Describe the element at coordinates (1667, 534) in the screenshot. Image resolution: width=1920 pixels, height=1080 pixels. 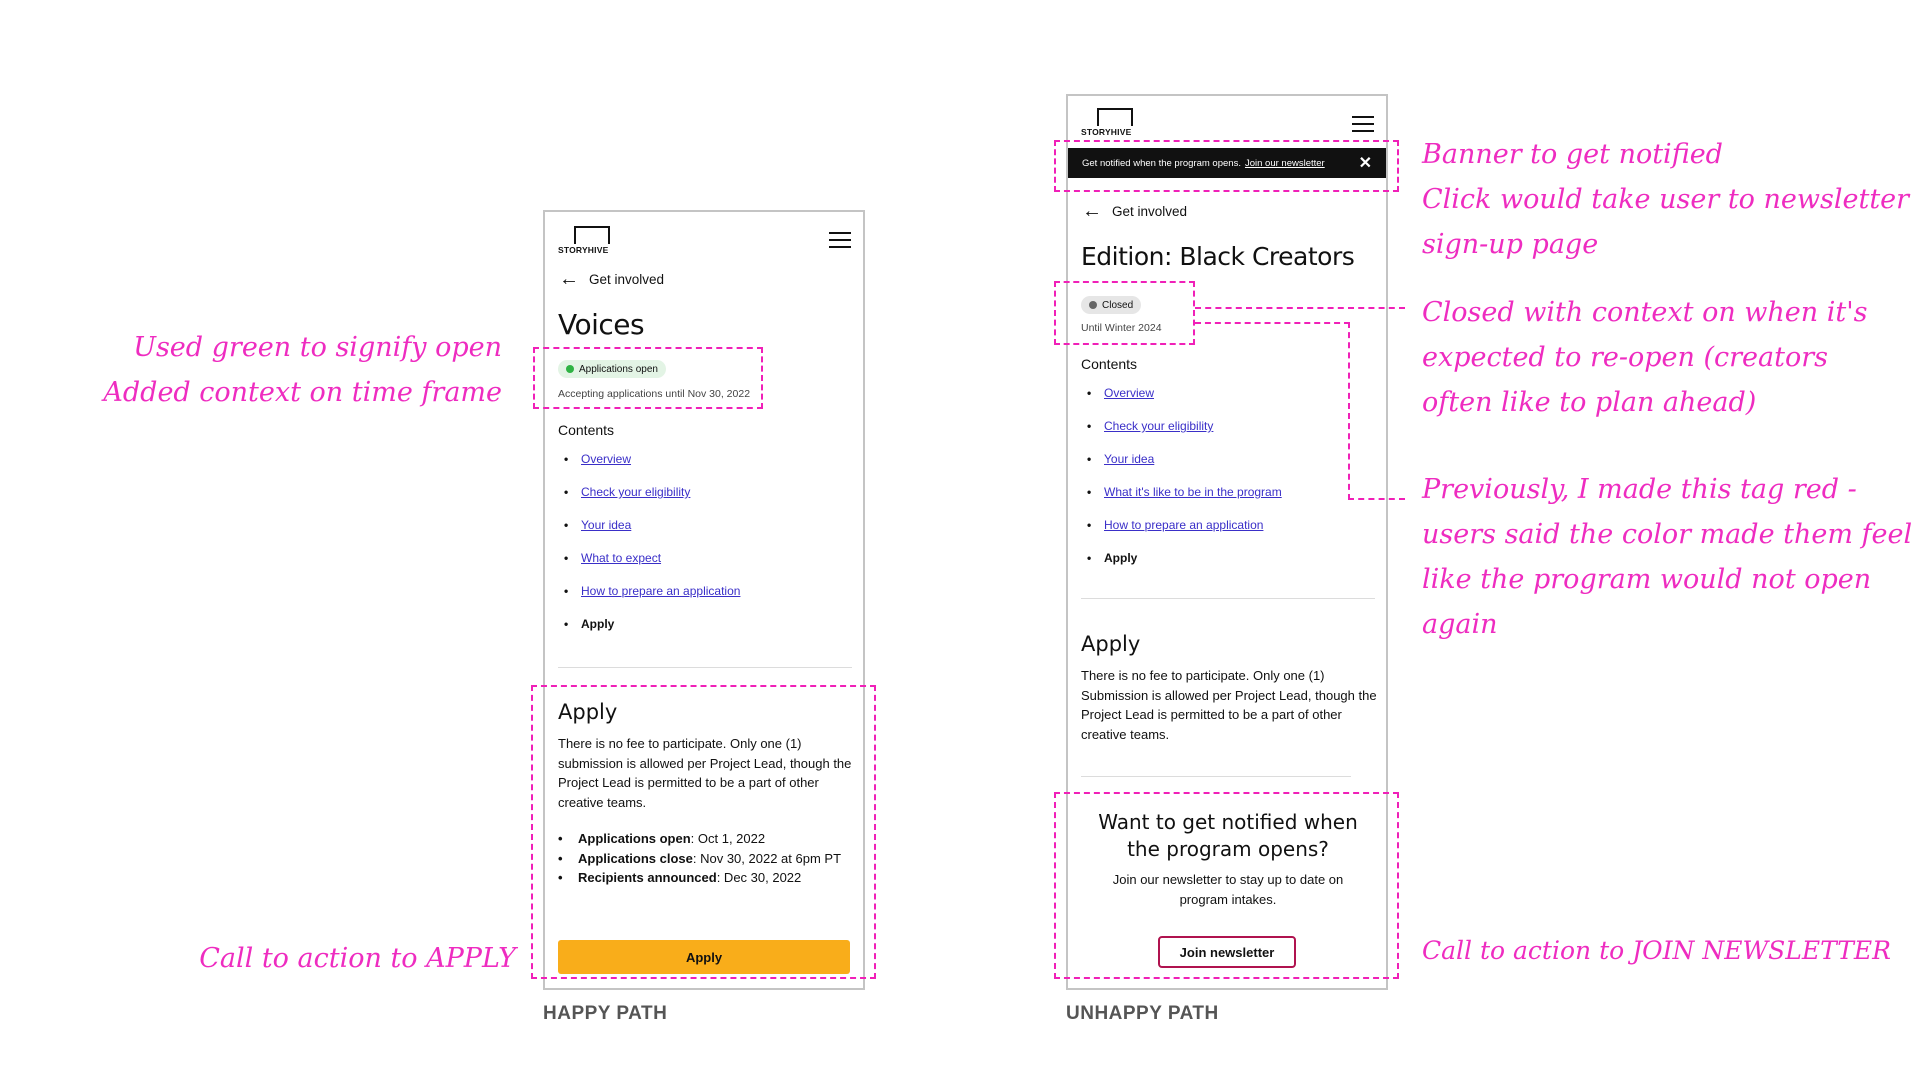
I see `note-line: users said the color made them feel` at that location.